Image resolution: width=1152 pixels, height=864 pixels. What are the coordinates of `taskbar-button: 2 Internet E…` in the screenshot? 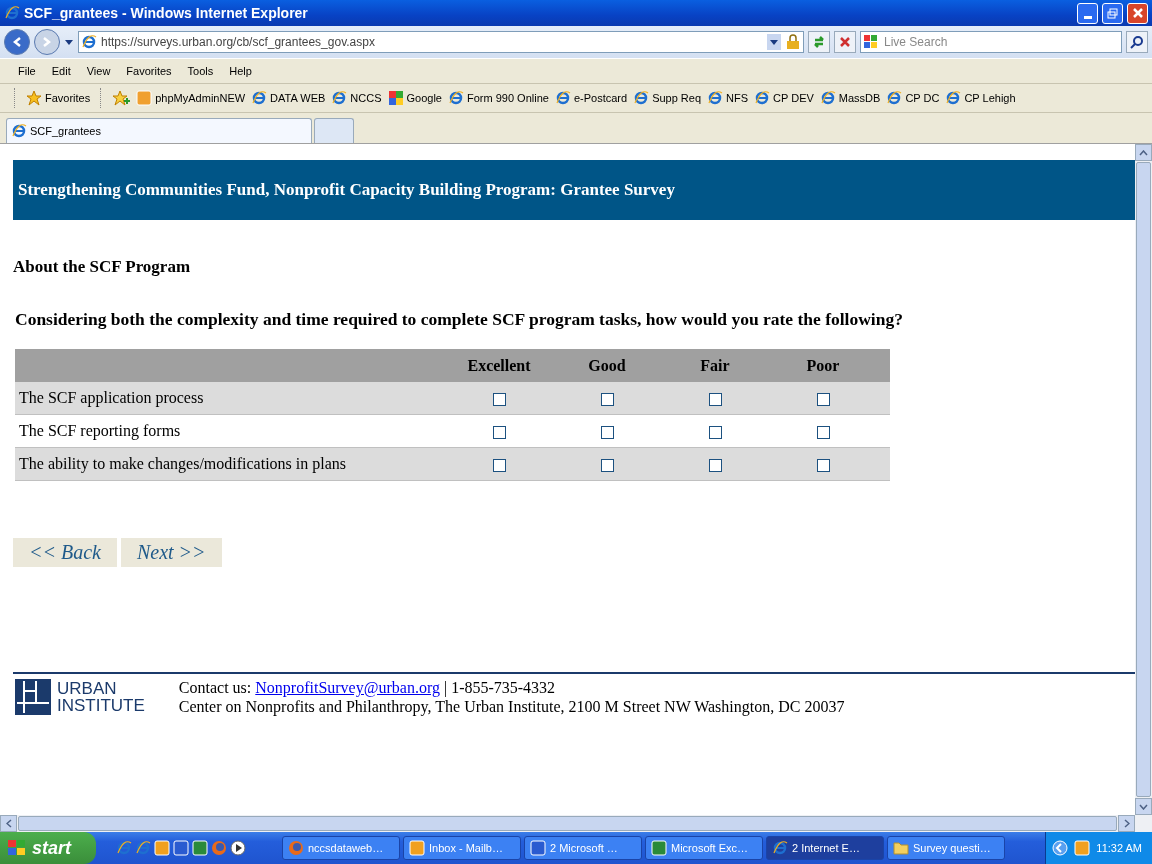 It's located at (825, 848).